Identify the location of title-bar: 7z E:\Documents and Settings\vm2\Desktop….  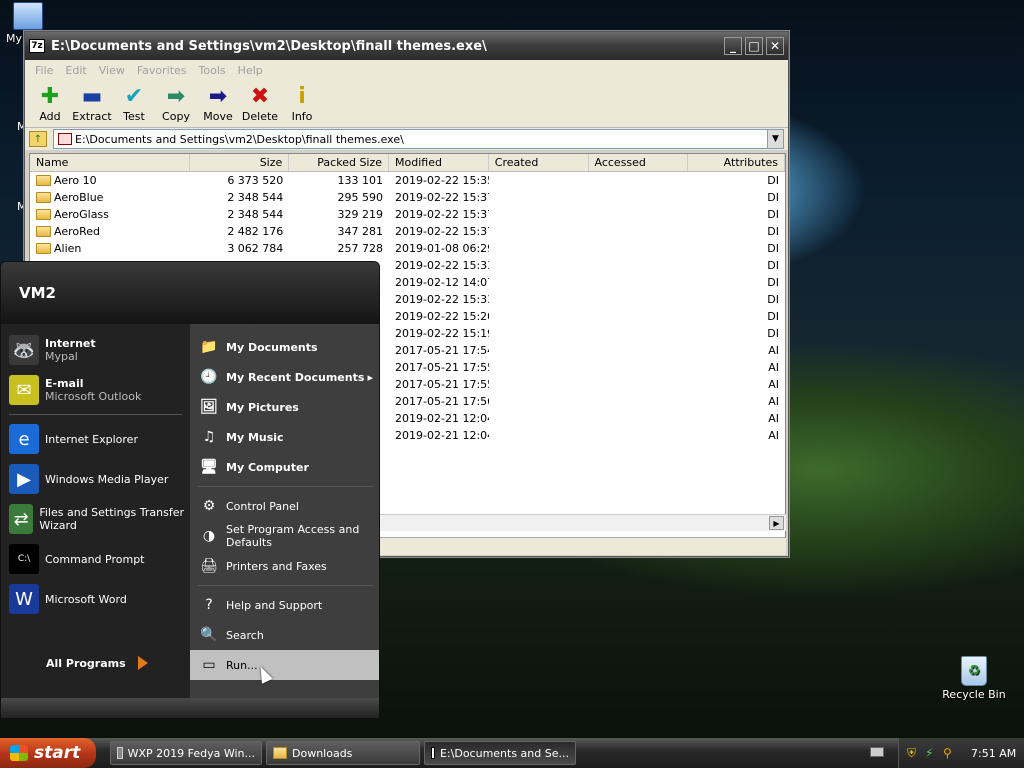
(406, 46).